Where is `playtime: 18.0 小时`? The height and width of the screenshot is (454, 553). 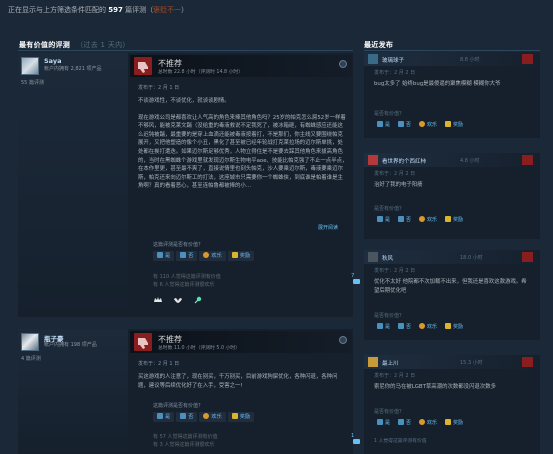 playtime: 18.0 小时 is located at coordinates (471, 258).